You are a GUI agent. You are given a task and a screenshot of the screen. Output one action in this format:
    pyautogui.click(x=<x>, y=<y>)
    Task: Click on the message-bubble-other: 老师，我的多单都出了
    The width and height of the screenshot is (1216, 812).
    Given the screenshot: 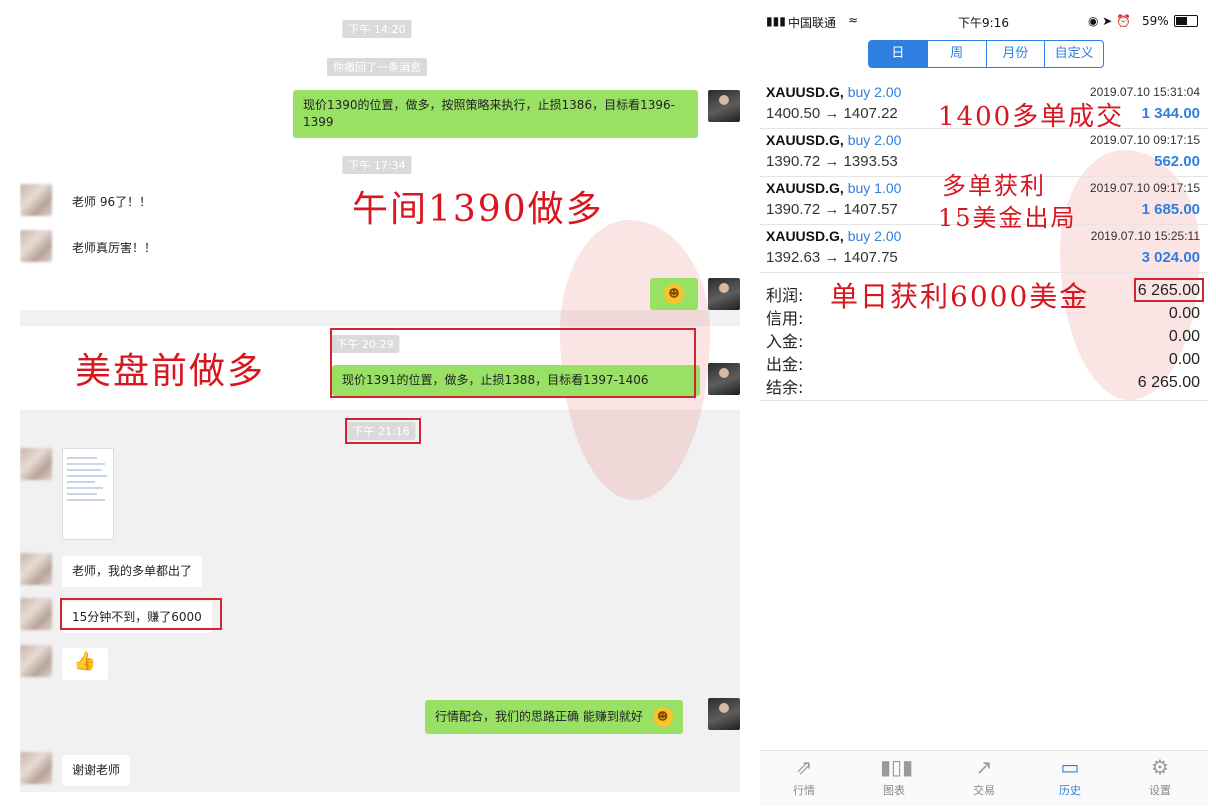 What is the action you would take?
    pyautogui.click(x=132, y=571)
    